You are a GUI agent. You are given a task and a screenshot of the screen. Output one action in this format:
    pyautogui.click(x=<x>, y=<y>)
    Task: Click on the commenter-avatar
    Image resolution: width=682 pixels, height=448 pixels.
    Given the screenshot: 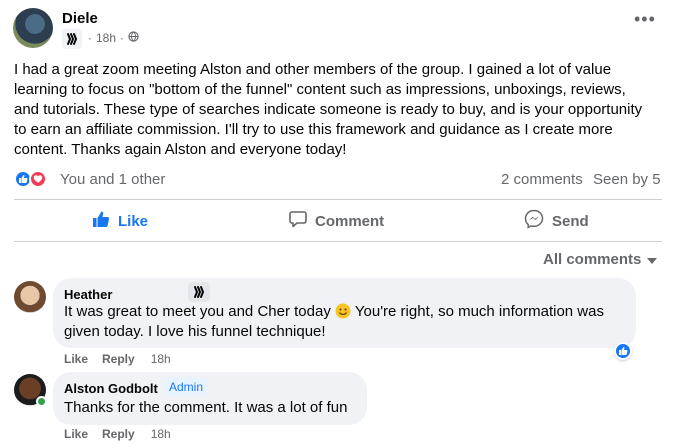 What is the action you would take?
    pyautogui.click(x=30, y=297)
    